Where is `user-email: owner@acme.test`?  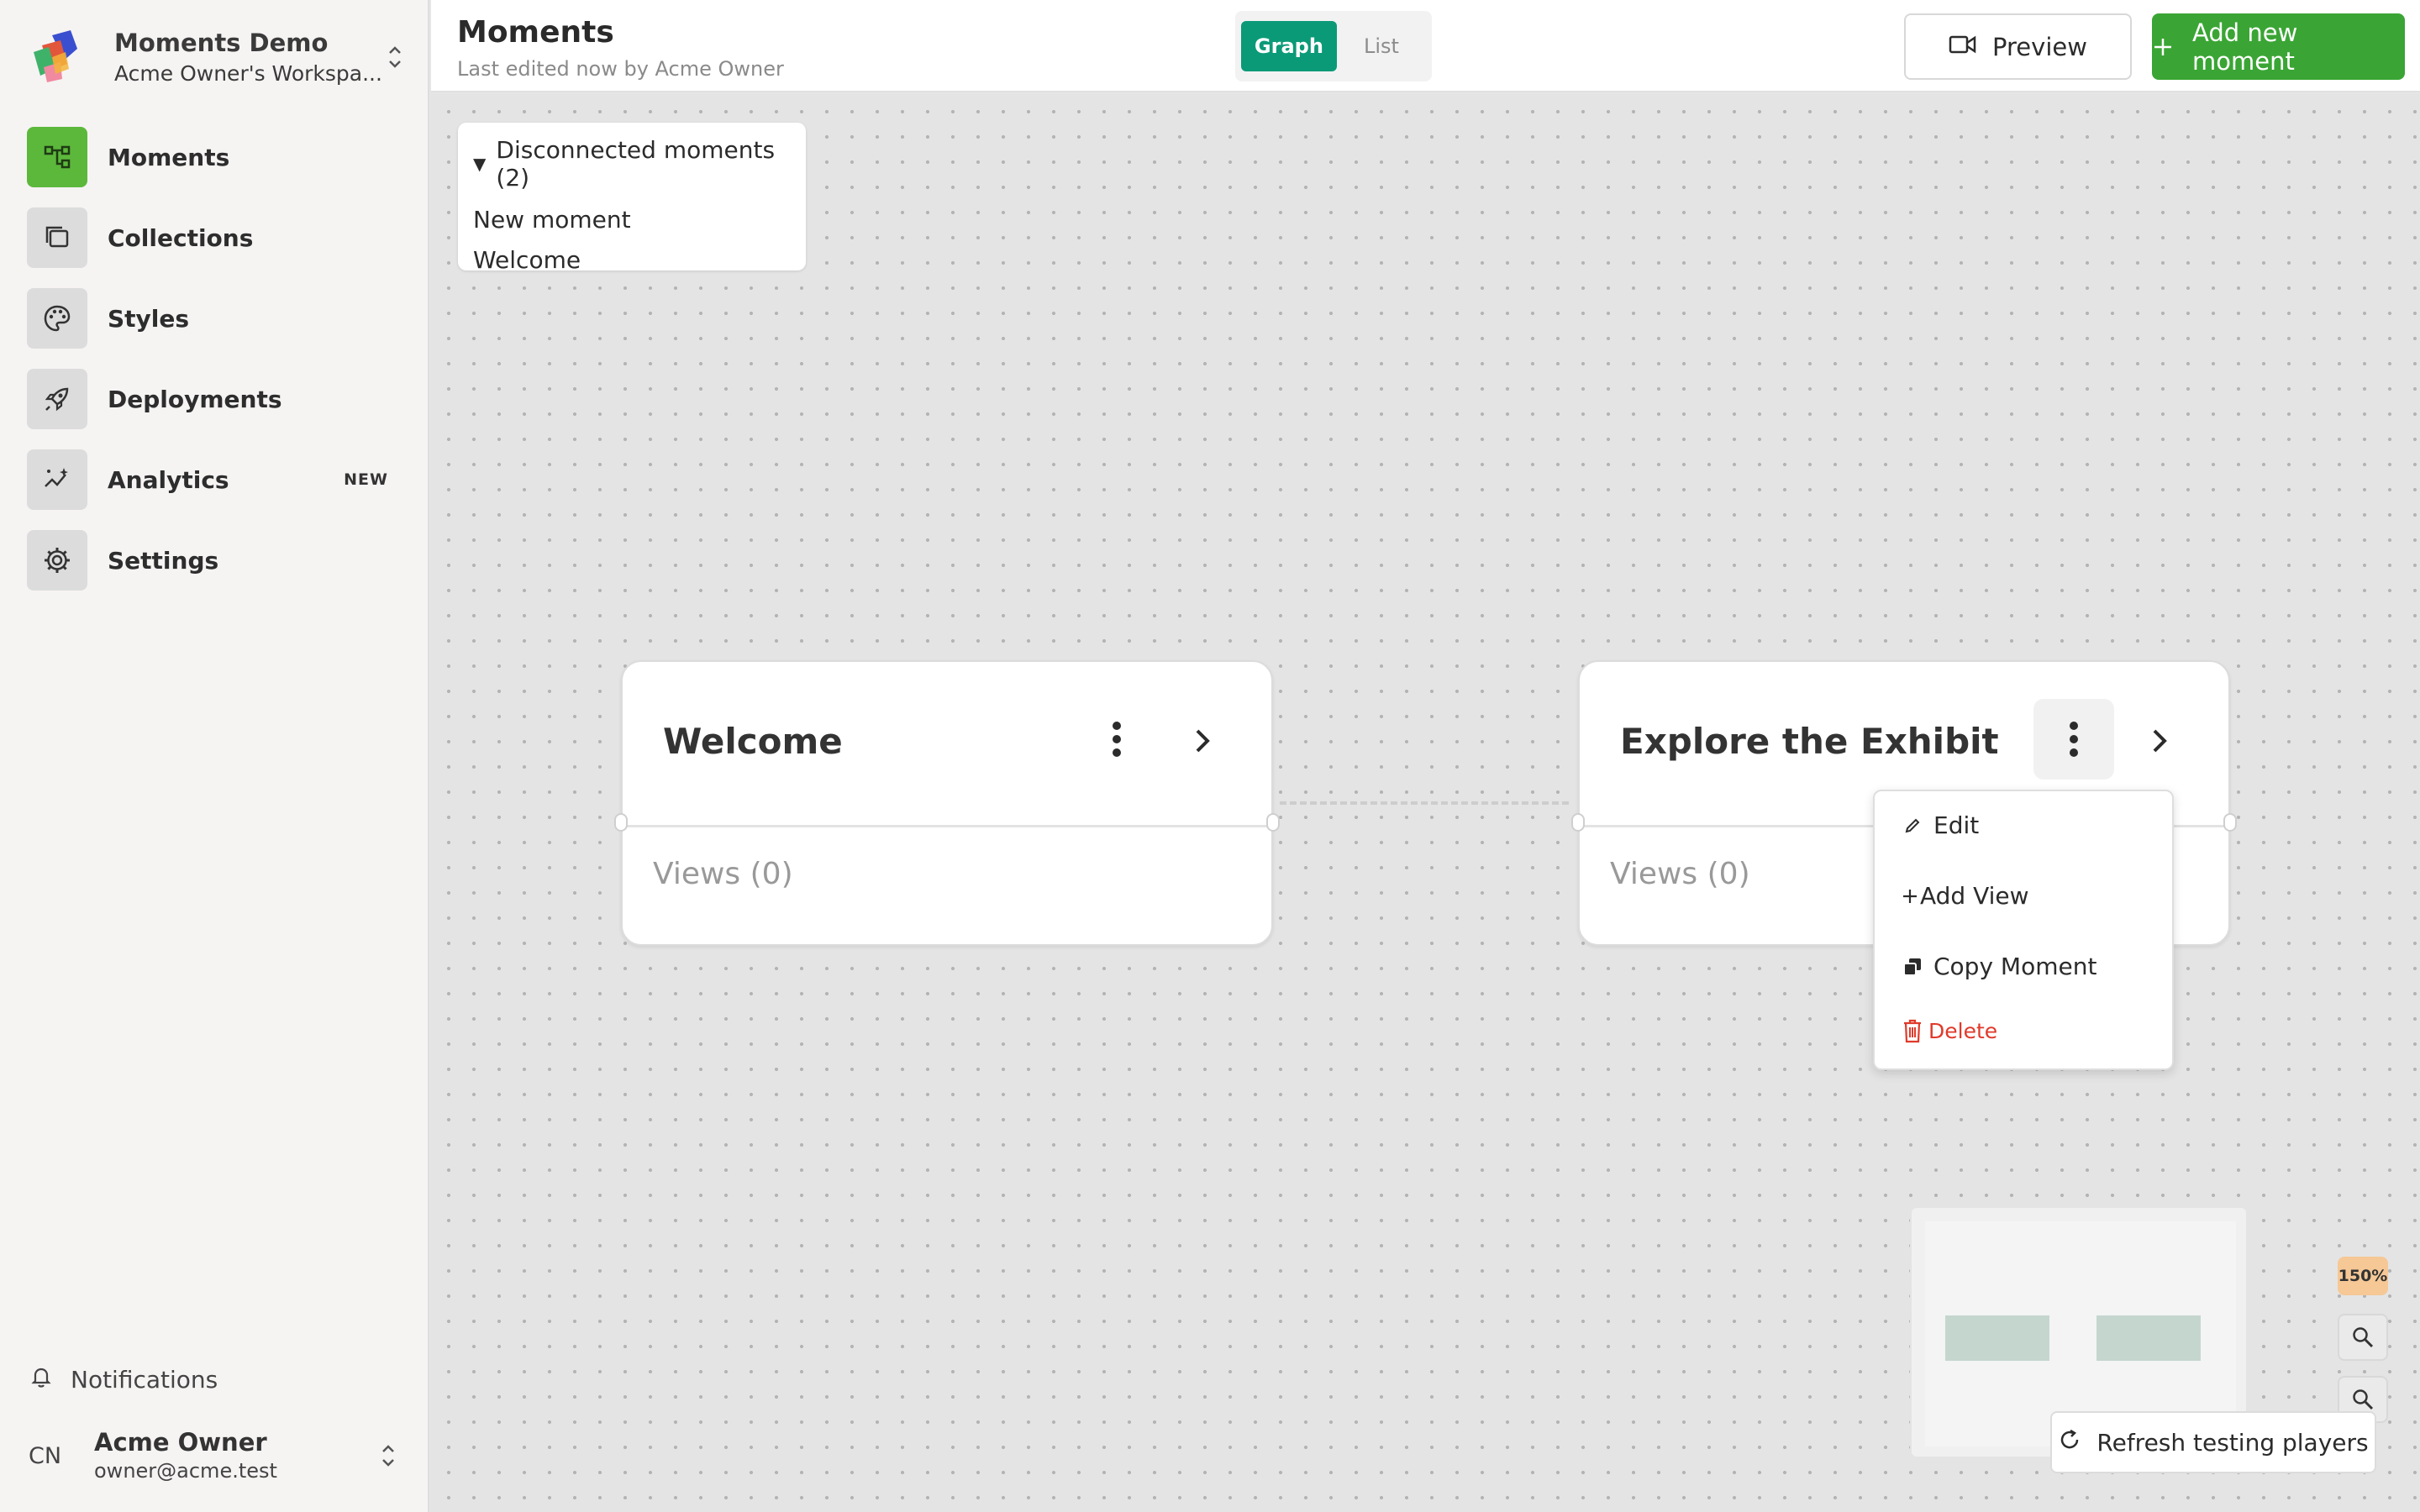 user-email: owner@acme.test is located at coordinates (185, 1471).